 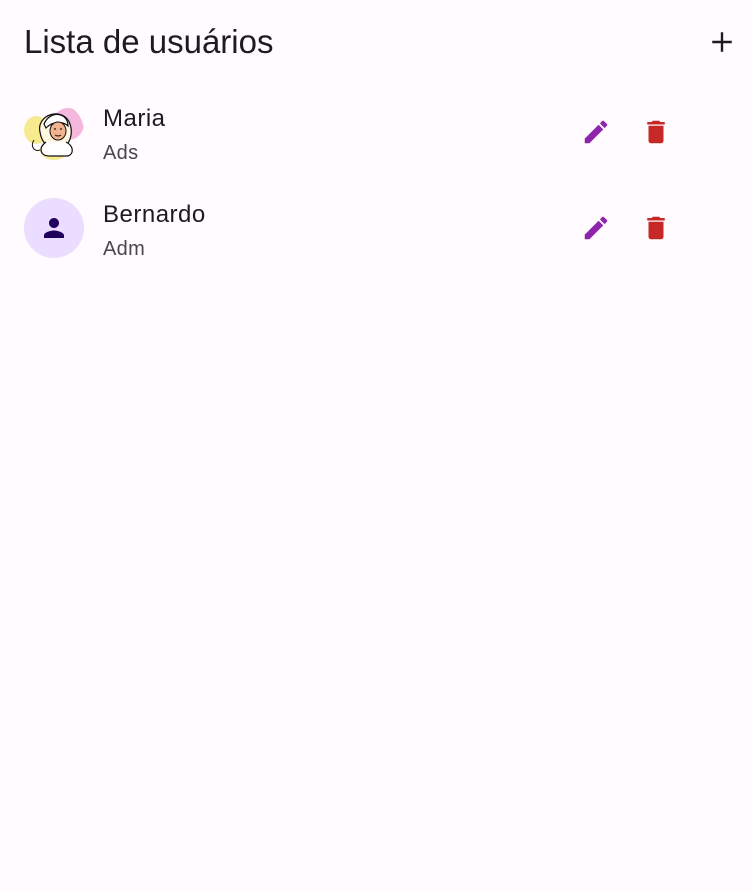 I want to click on app-bar: Lista de usuários, so click(x=376, y=42).